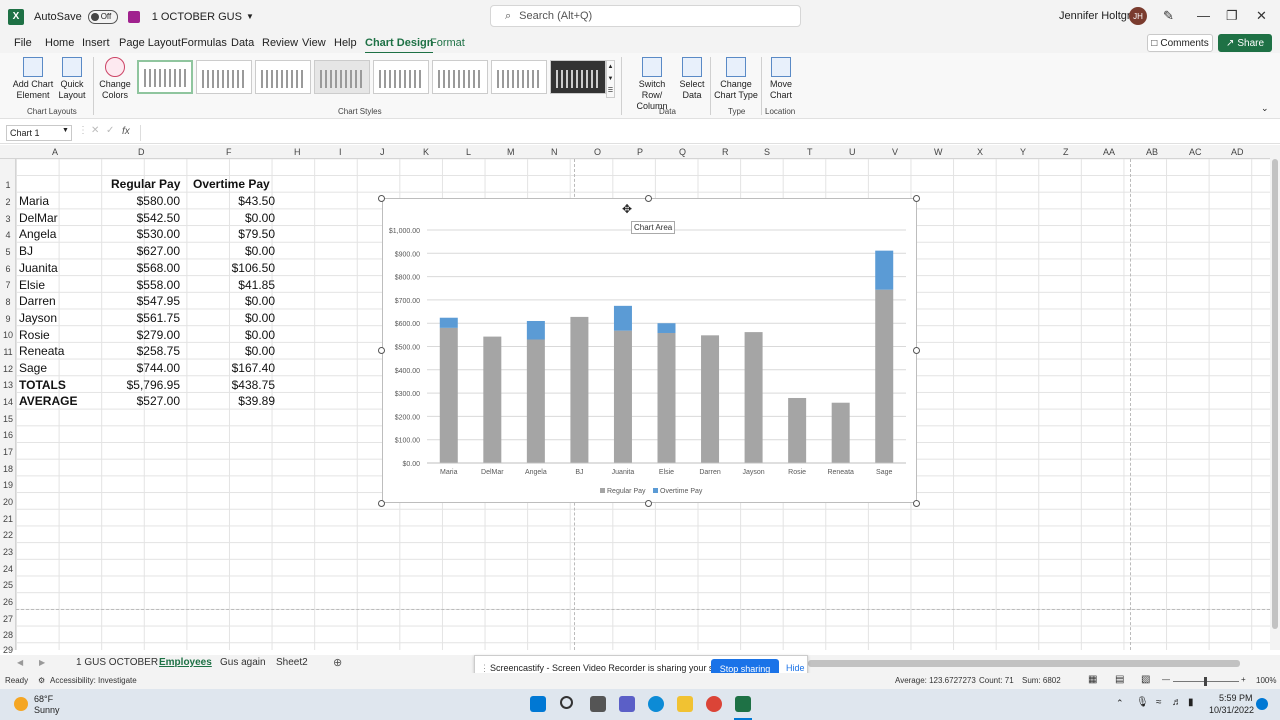 Image resolution: width=1280 pixels, height=720 pixels. Describe the element at coordinates (554, 152) in the screenshot. I see `column-header-cell: N` at that location.